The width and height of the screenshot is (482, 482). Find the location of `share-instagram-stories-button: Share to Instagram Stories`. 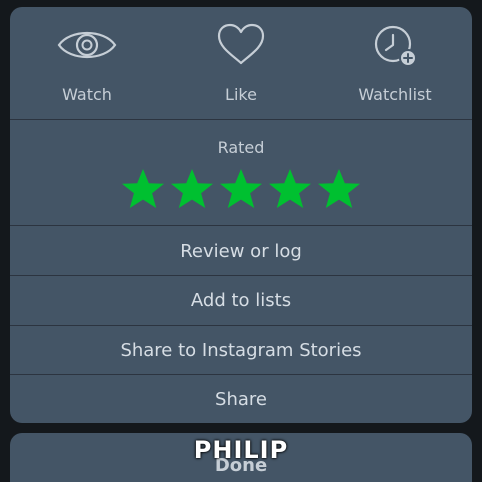

share-instagram-stories-button: Share to Instagram Stories is located at coordinates (241, 350).